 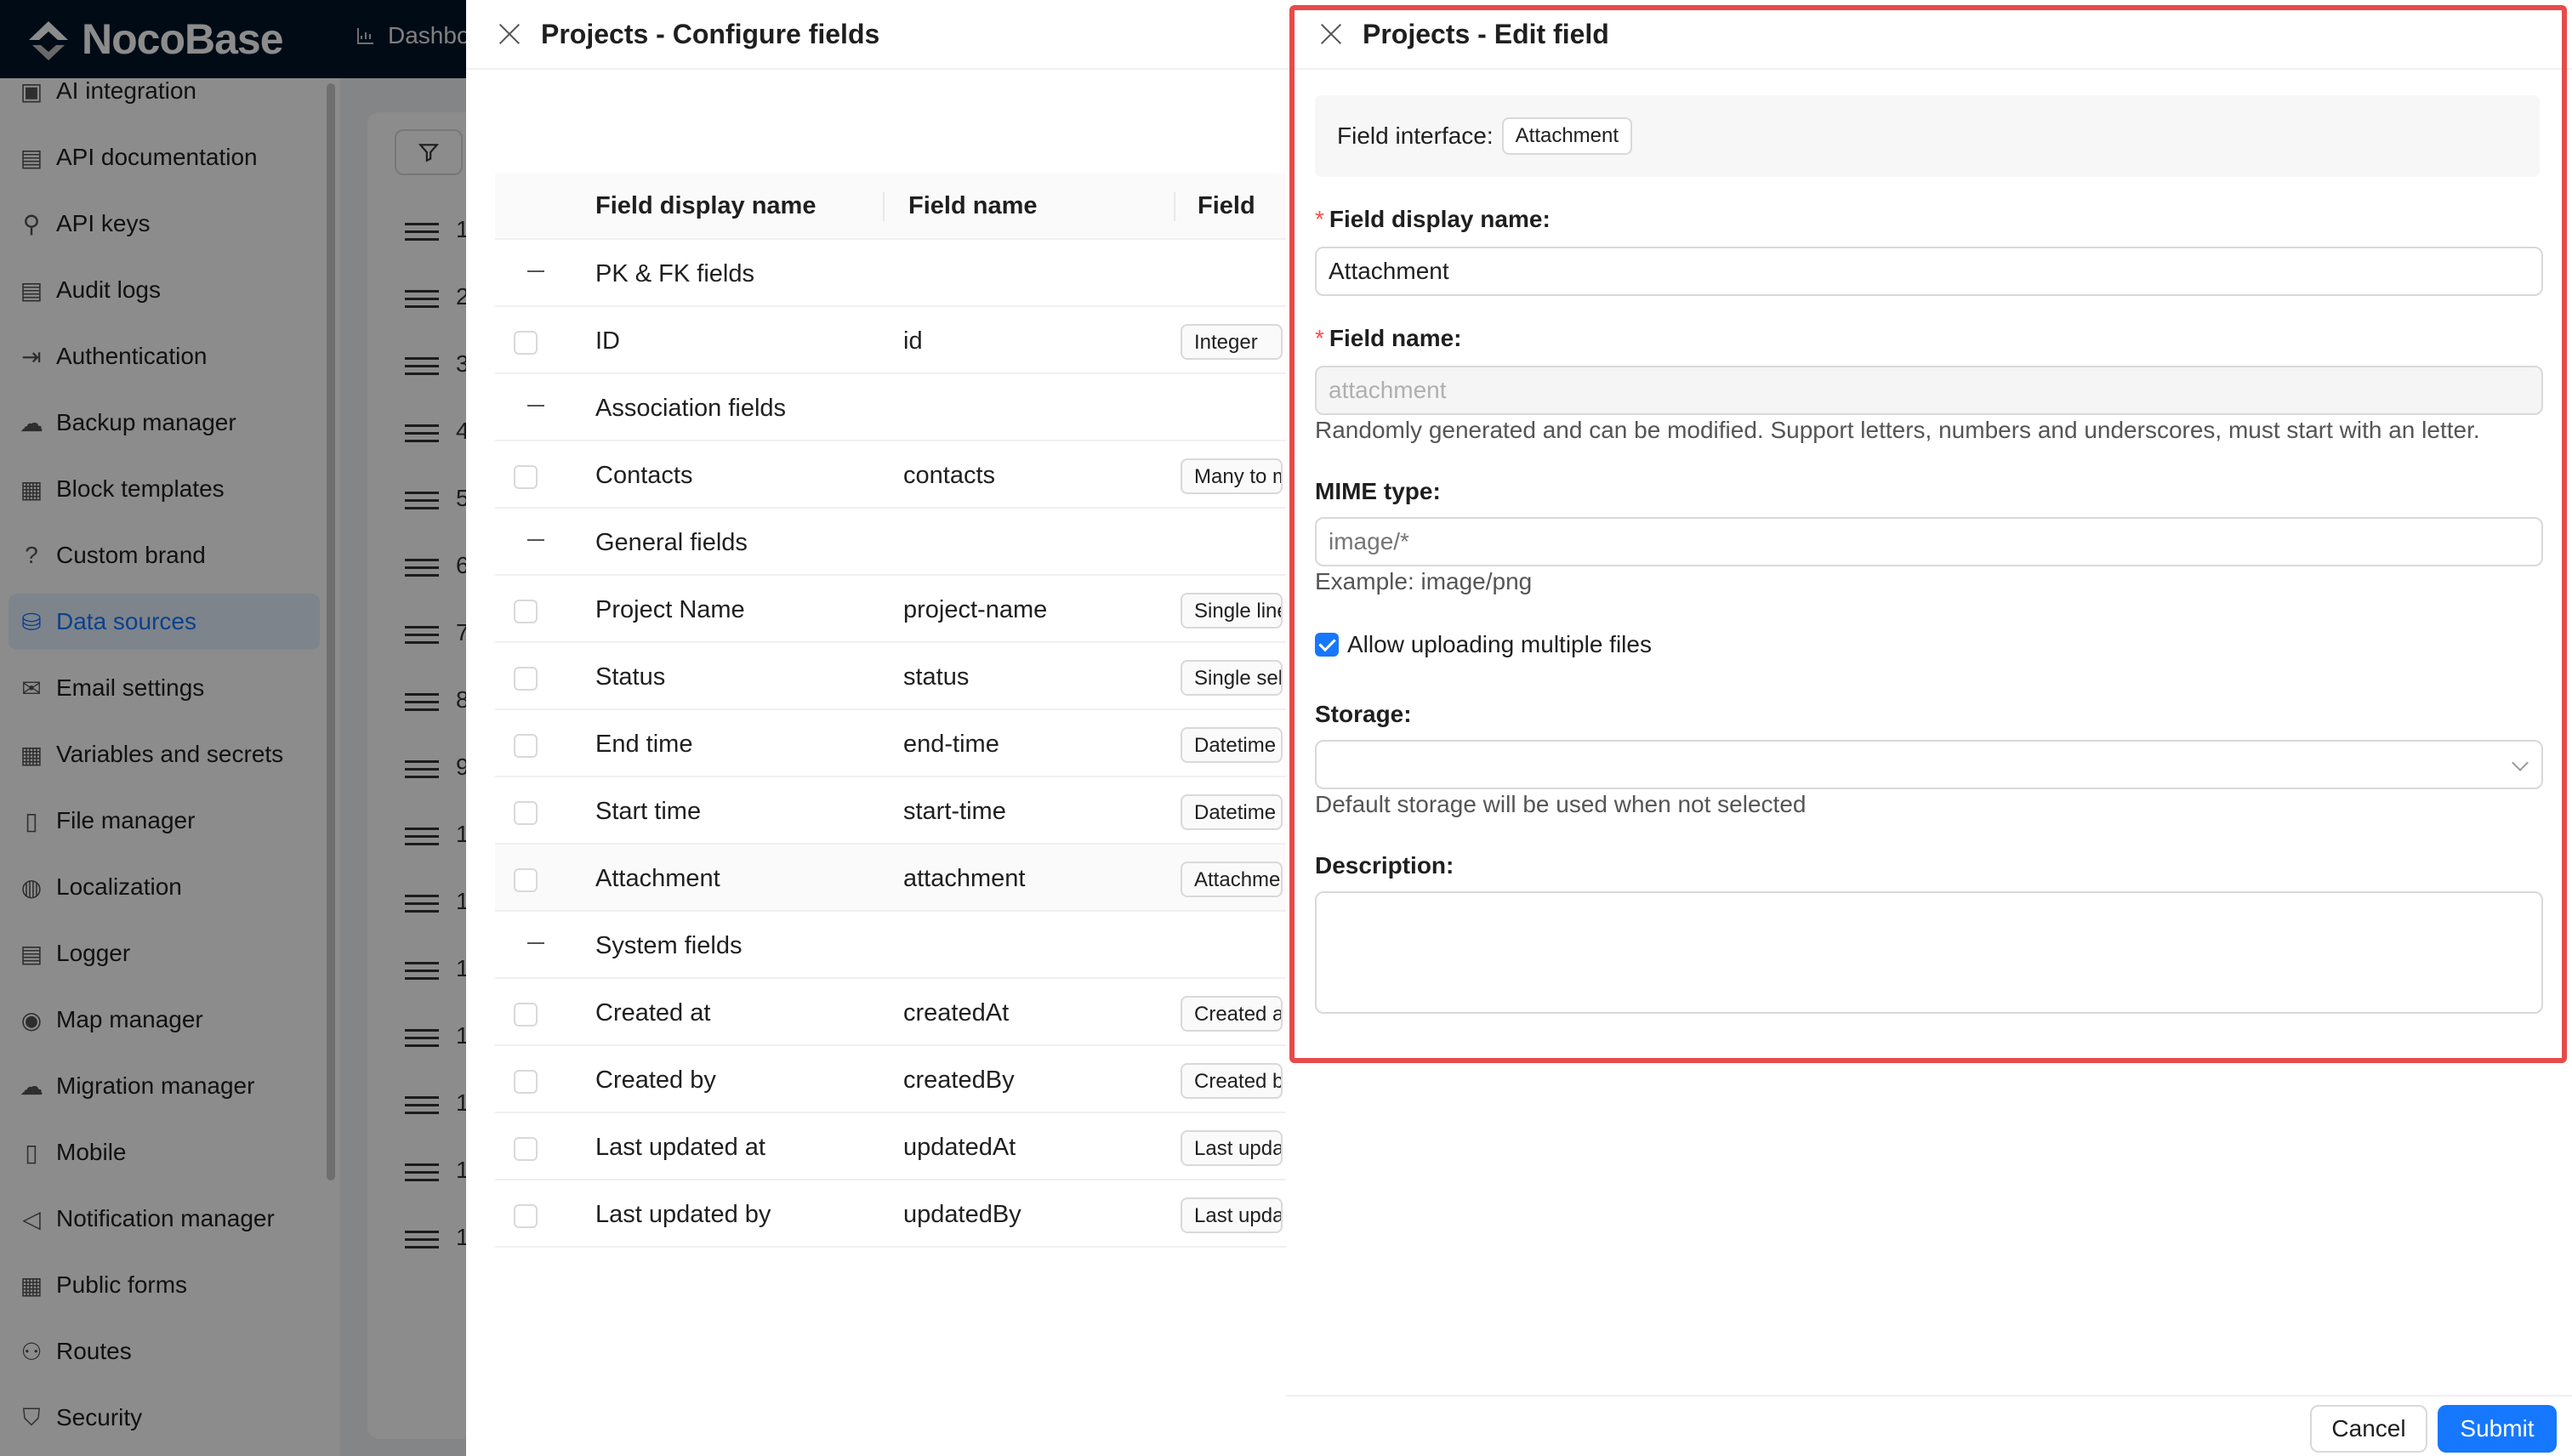 What do you see at coordinates (669, 946) in the screenshot?
I see `field-group-label: System fields` at bounding box center [669, 946].